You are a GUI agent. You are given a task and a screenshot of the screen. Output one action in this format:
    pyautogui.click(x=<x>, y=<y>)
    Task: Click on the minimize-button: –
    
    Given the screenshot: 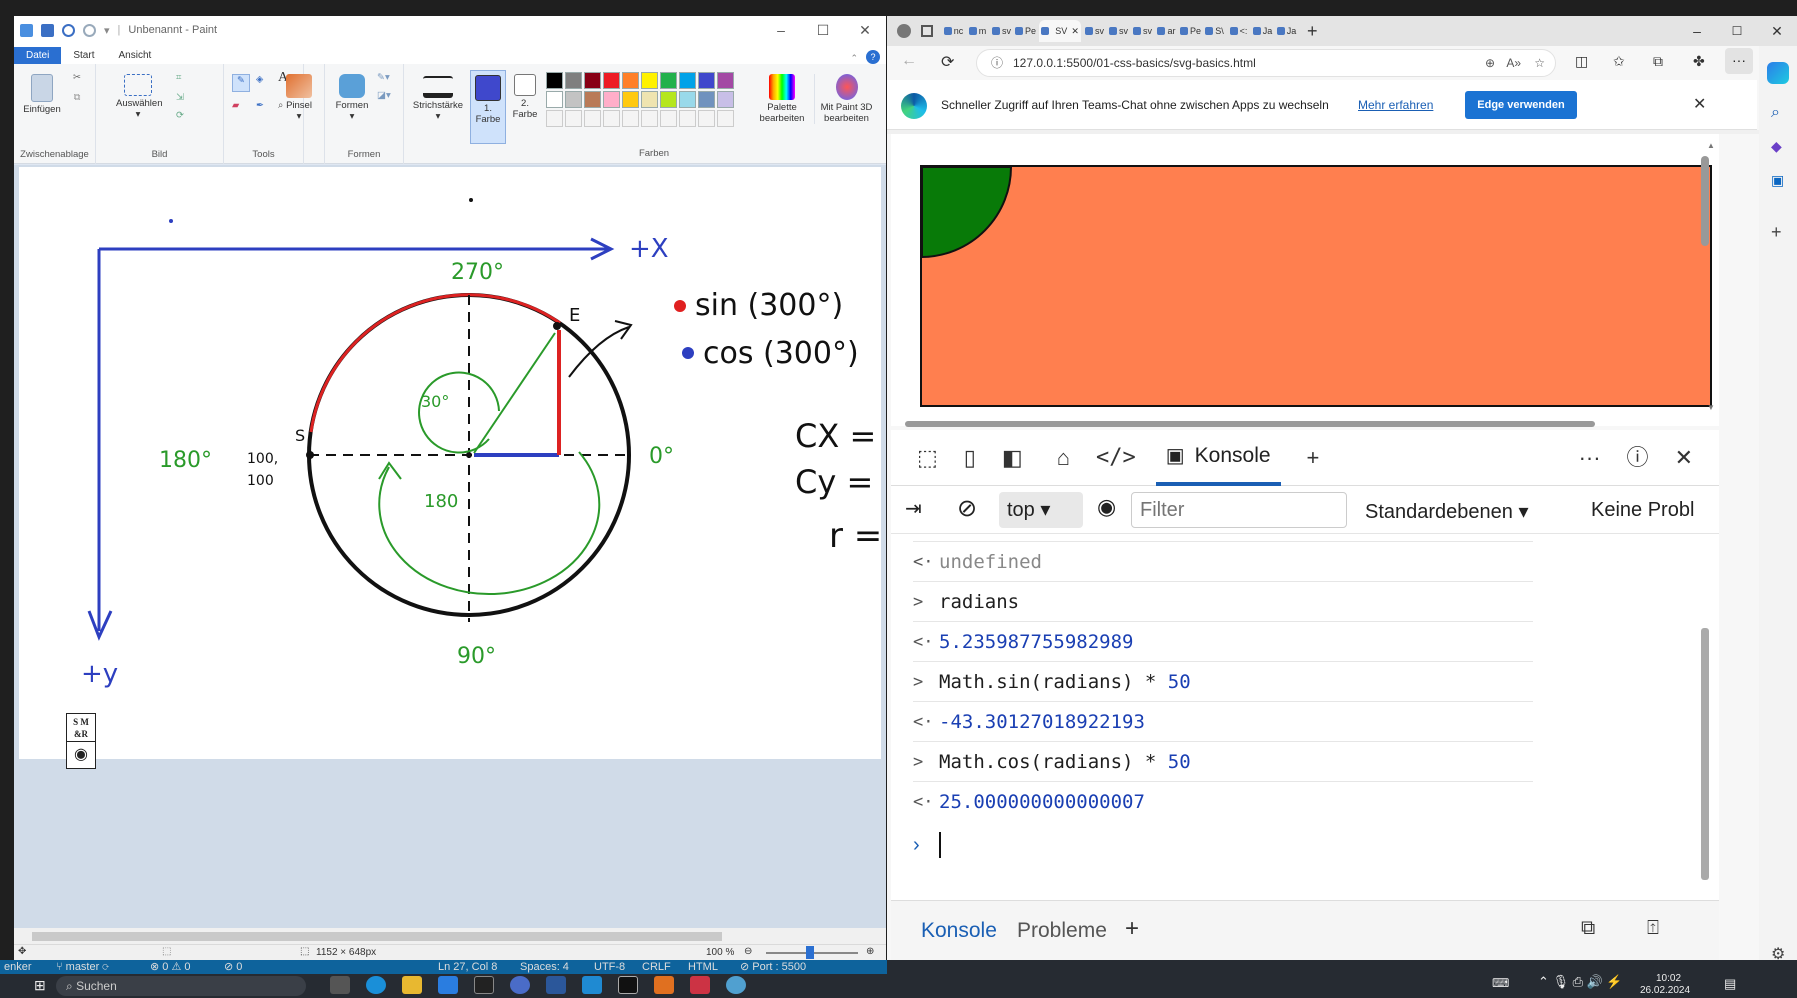 What is the action you would take?
    pyautogui.click(x=781, y=30)
    